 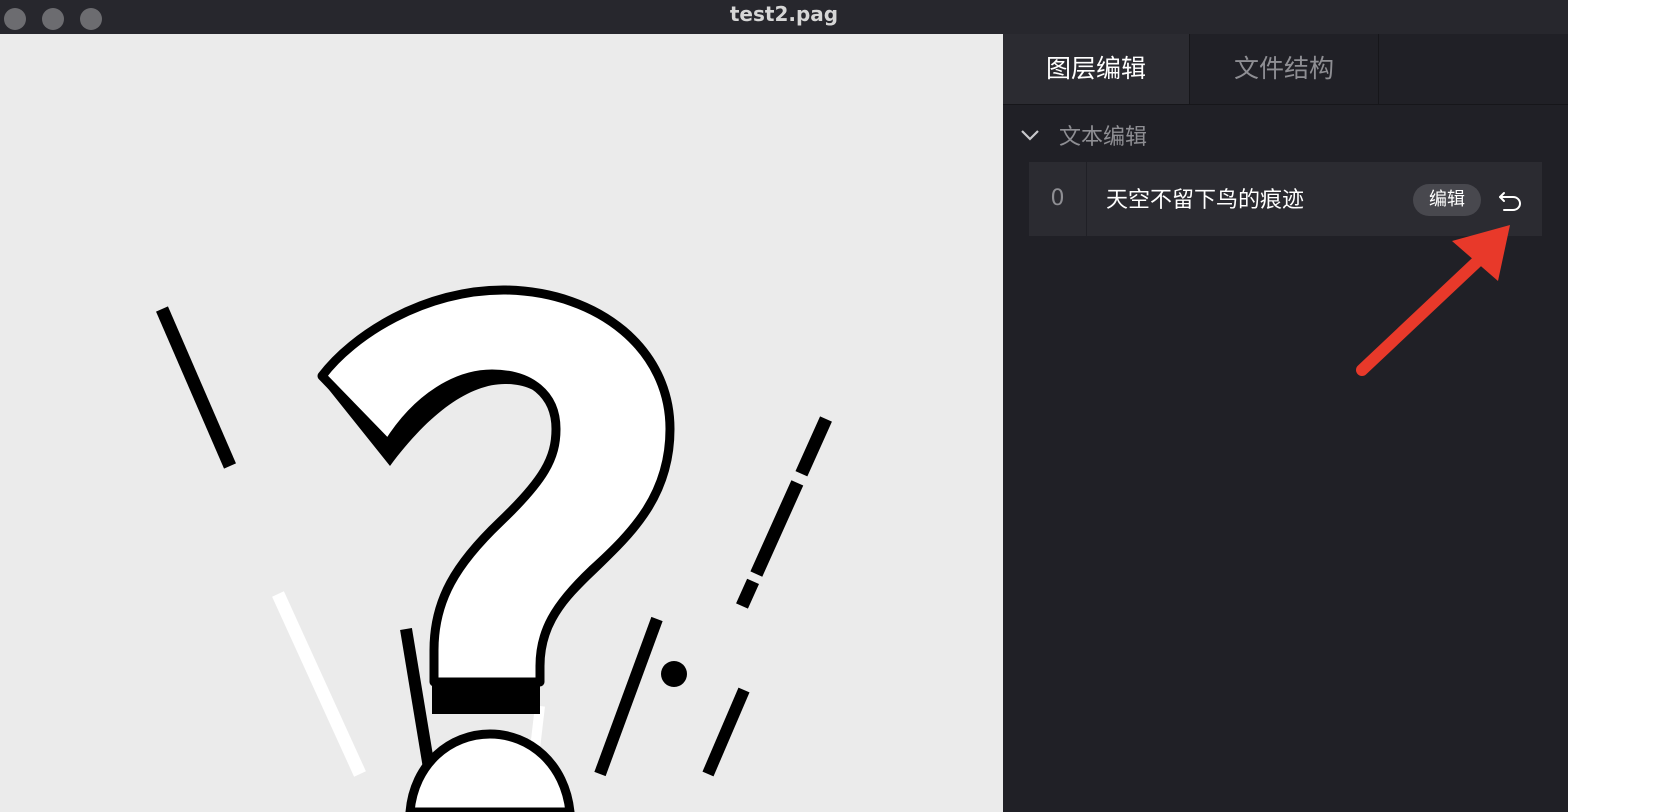 What do you see at coordinates (1103, 137) in the screenshot?
I see `section-title: 文本编辑` at bounding box center [1103, 137].